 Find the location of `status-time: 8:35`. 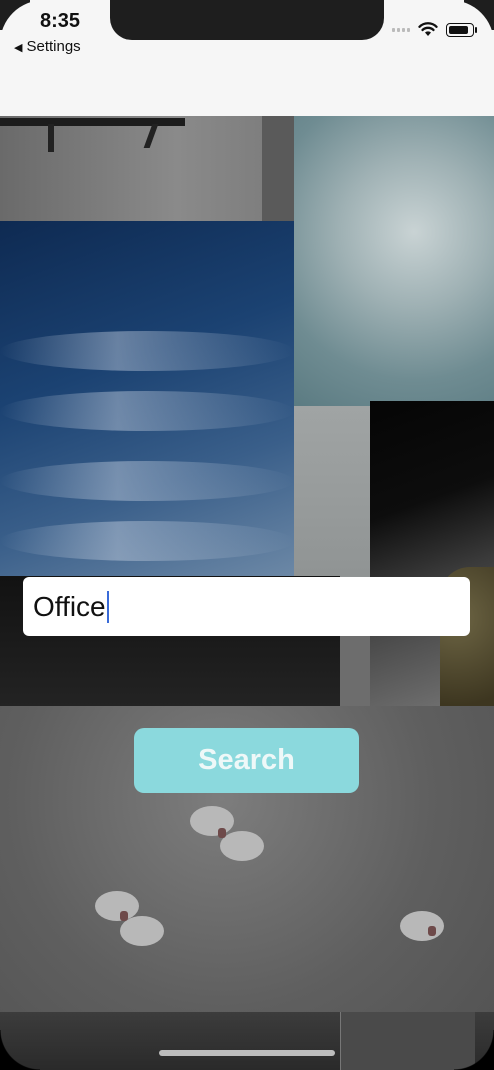

status-time: 8:35 is located at coordinates (60, 21).